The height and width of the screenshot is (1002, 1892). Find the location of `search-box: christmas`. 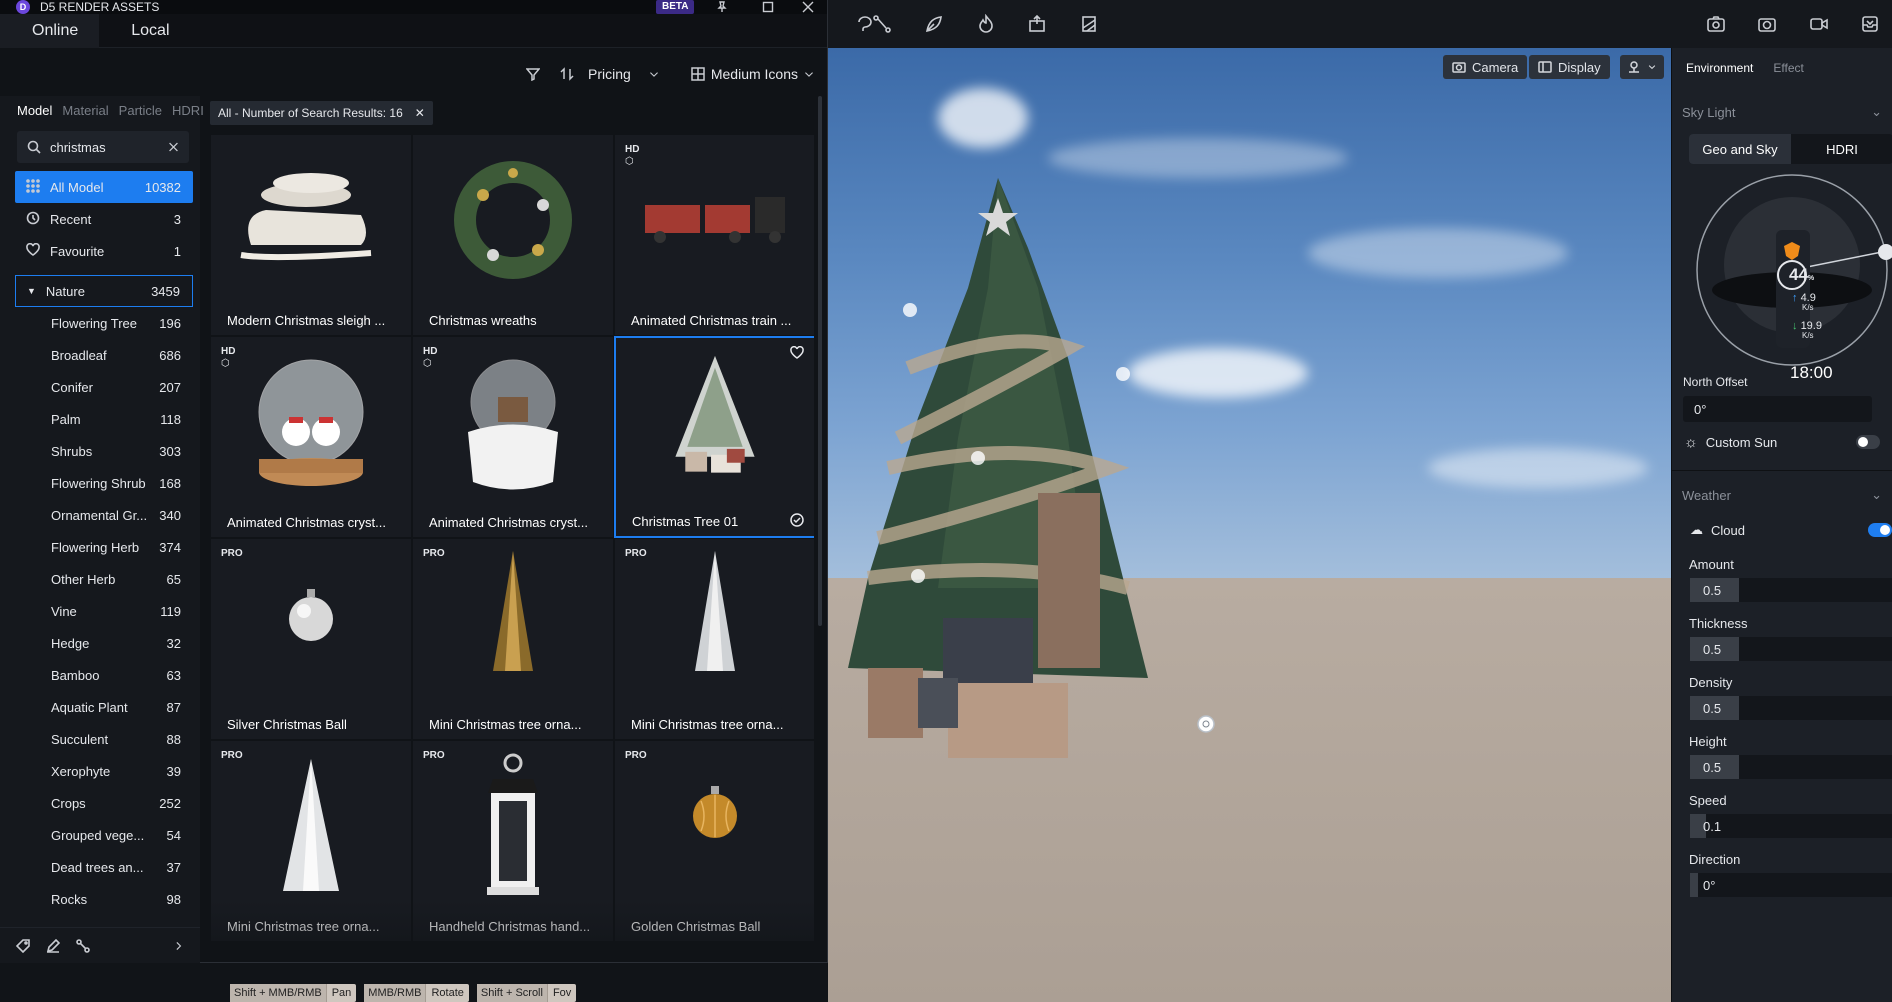

search-box: christmas is located at coordinates (103, 147).